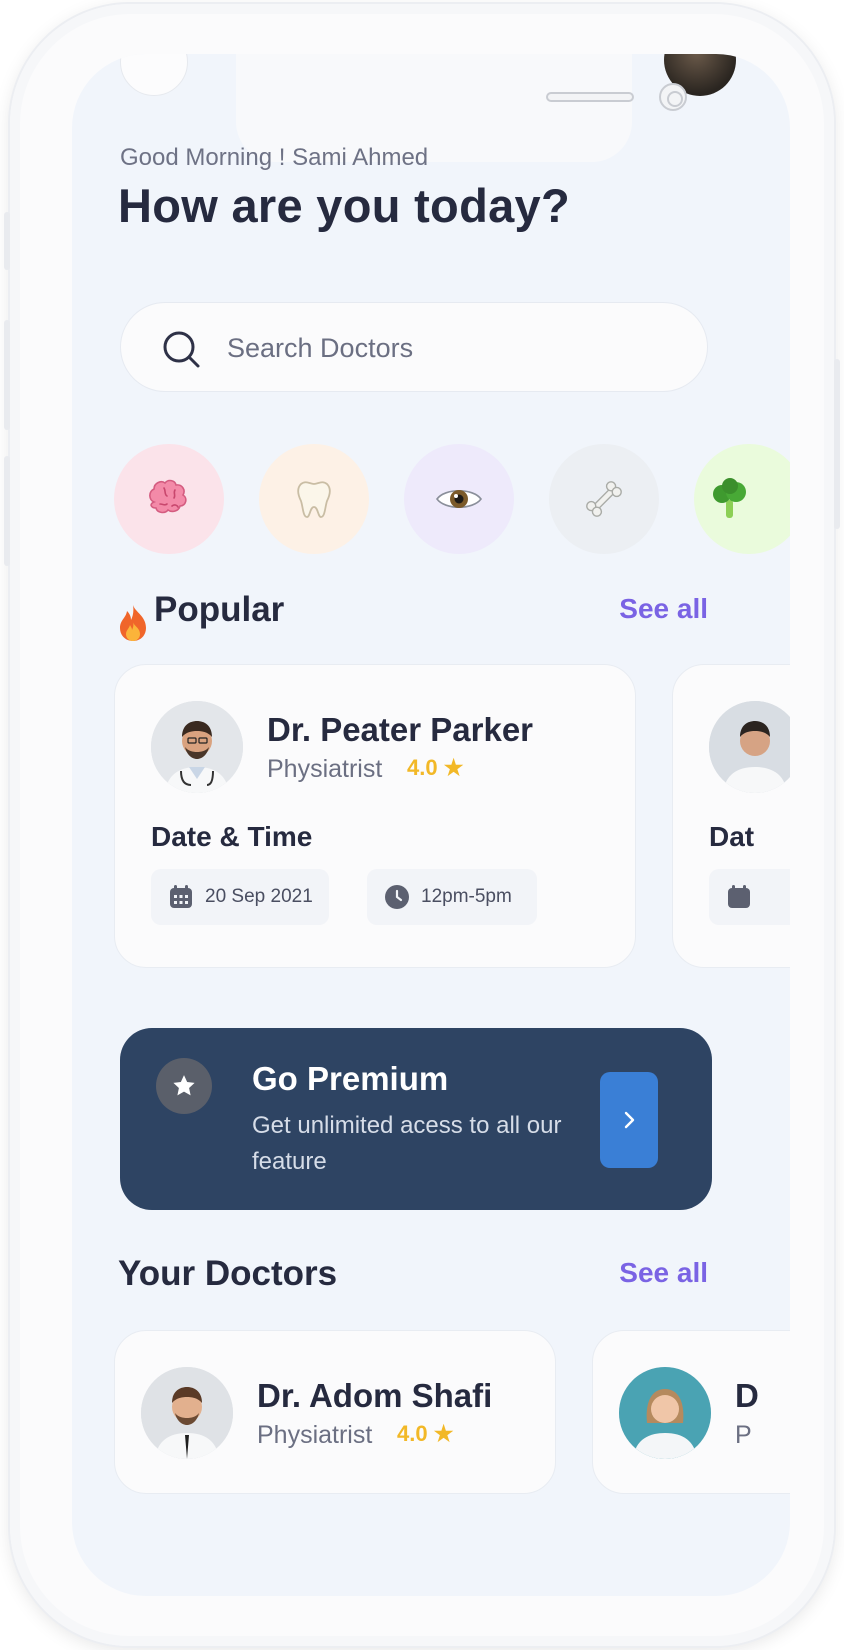 The image size is (844, 1650). I want to click on your-doctors-heading: Your Doctors, so click(228, 1273).